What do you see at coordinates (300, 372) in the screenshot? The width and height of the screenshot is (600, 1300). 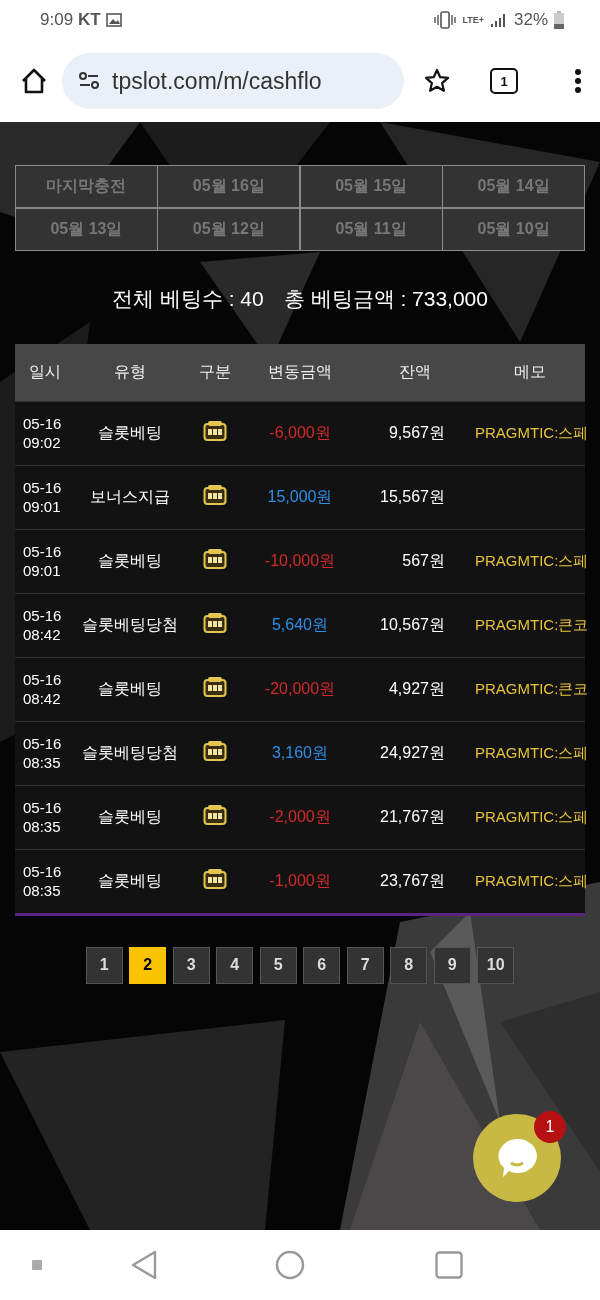 I see `column-header: 변동금액` at bounding box center [300, 372].